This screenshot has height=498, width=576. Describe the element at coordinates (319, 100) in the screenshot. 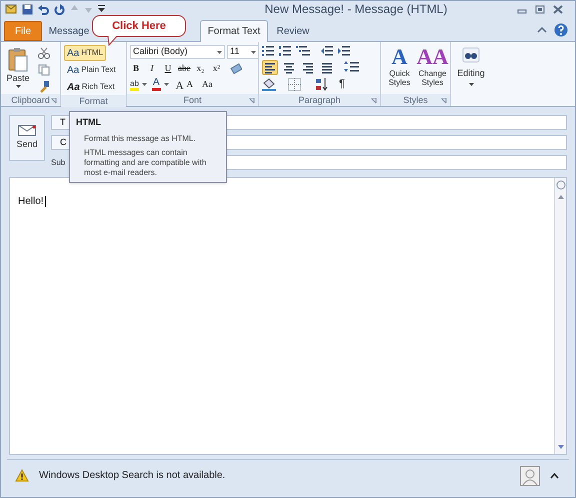

I see `group-label: Paragraph` at that location.